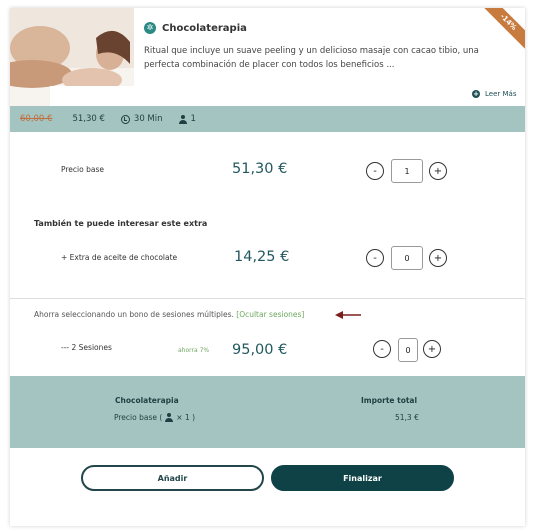  I want to click on summary-product-name: Chocolaterapia, so click(147, 400).